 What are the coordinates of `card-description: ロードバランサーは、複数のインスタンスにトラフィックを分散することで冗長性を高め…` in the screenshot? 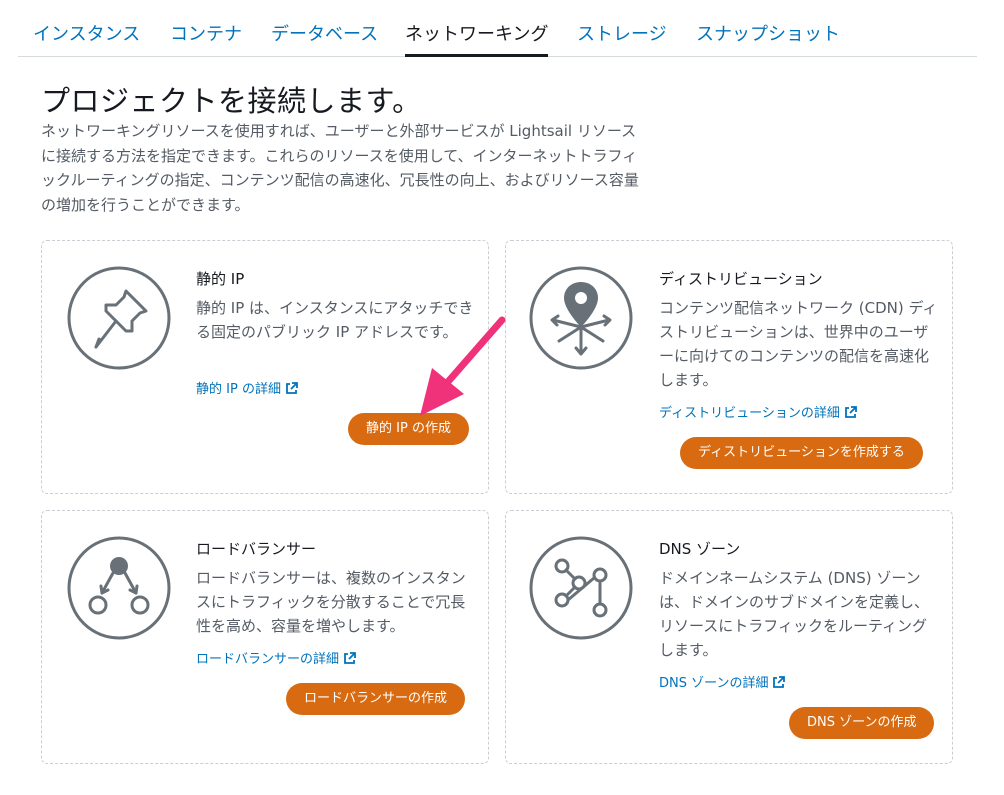 It's located at (331, 602).